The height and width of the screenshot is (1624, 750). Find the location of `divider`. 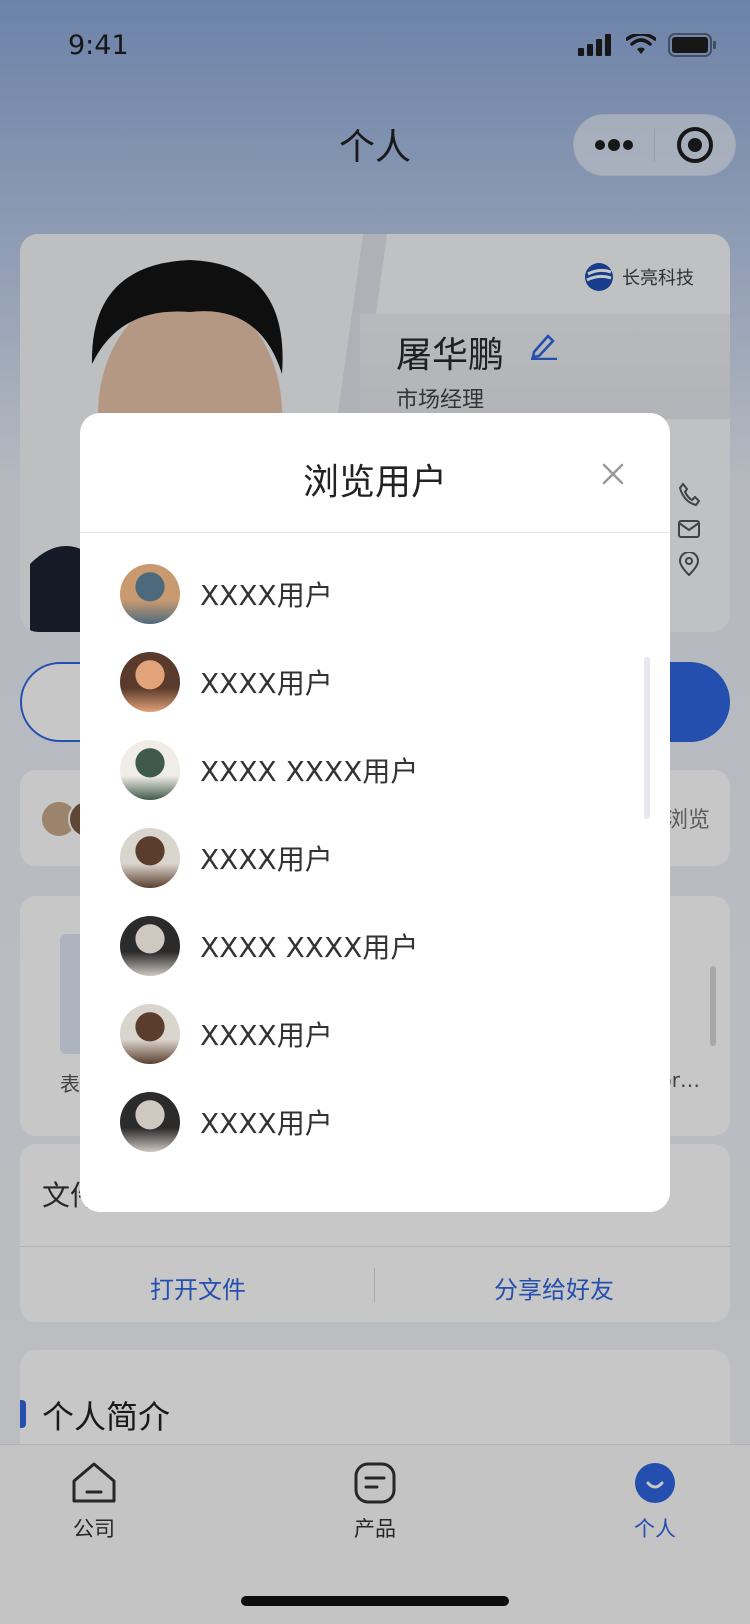

divider is located at coordinates (375, 532).